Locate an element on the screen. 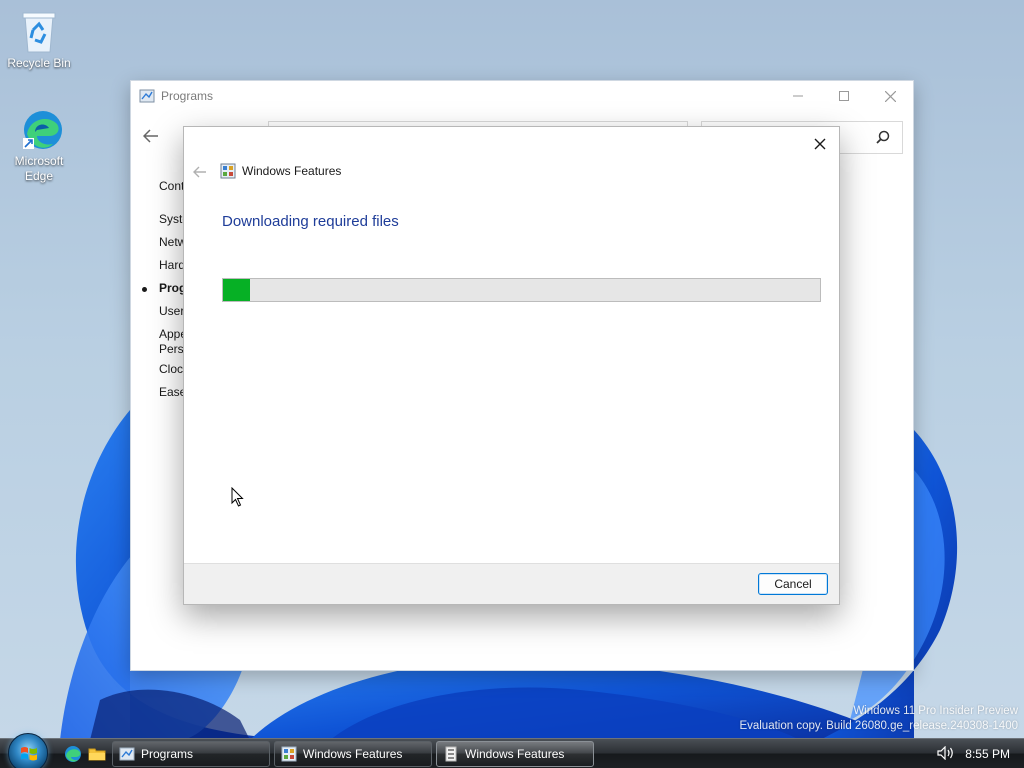  edge-label: Microsoft Edge is located at coordinates (39, 168).